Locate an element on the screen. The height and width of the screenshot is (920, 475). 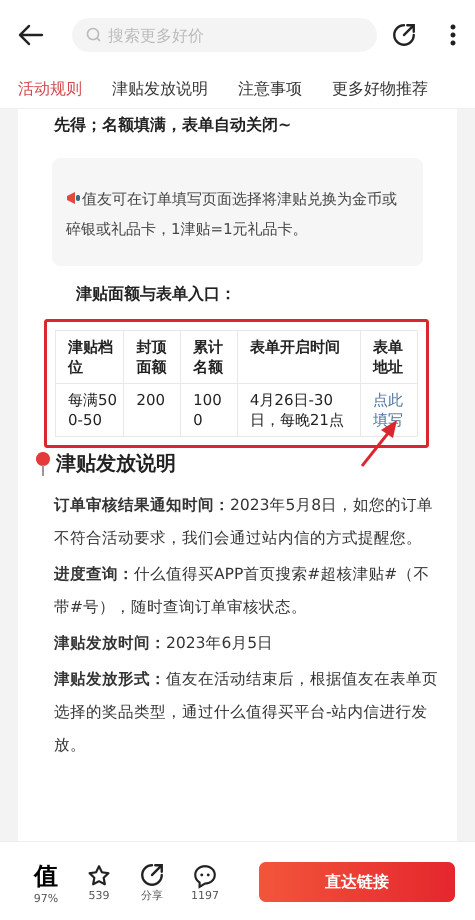
direct-link-button: 直达链接 is located at coordinates (357, 882).